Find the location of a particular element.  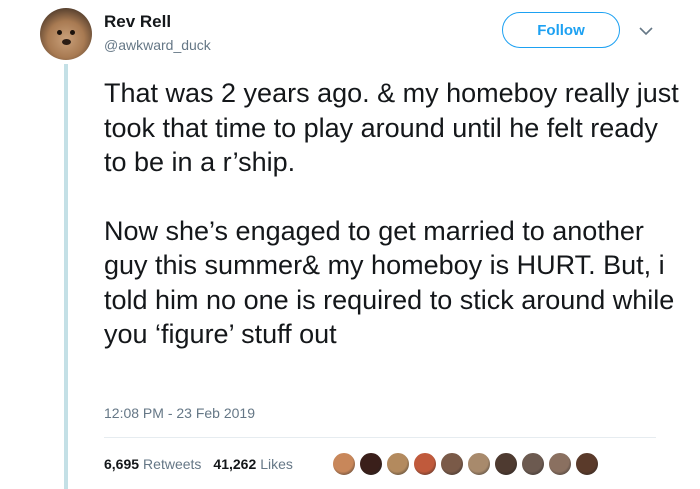

divider is located at coordinates (380, 437).